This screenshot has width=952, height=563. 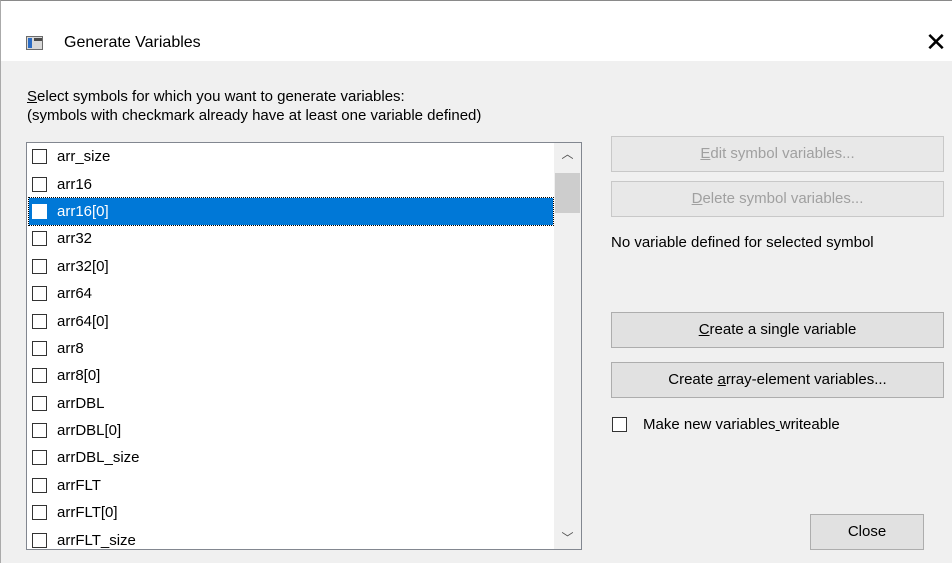 I want to click on symbol-label: arr64[0], so click(x=83, y=321).